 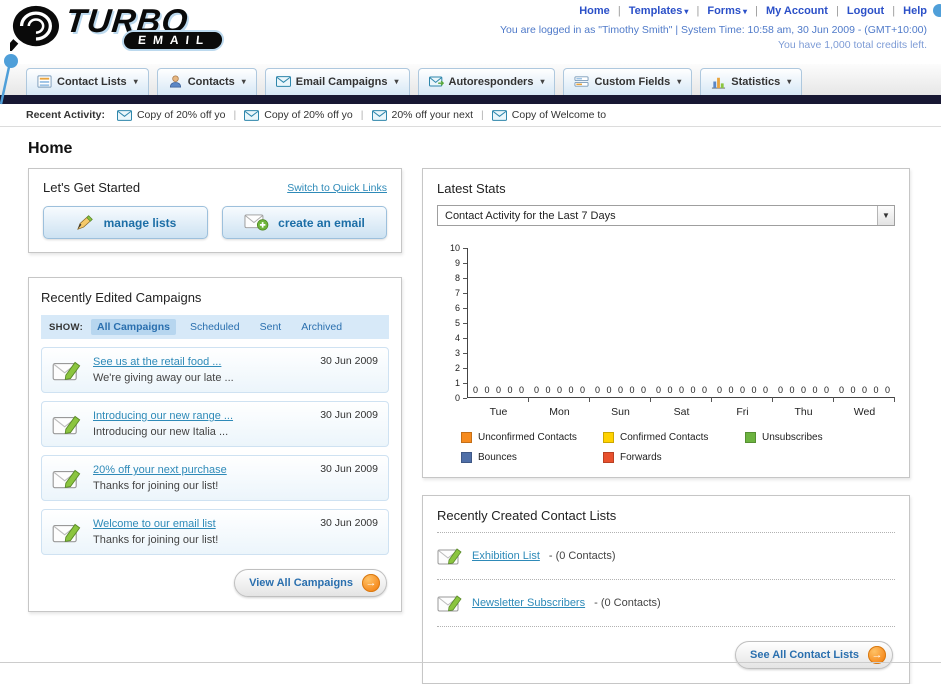 What do you see at coordinates (44, 81) in the screenshot?
I see `contact-lists-icon` at bounding box center [44, 81].